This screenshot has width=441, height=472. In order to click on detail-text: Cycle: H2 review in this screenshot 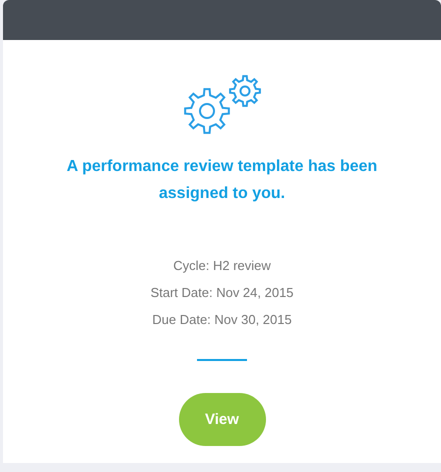, I will do `click(222, 266)`.